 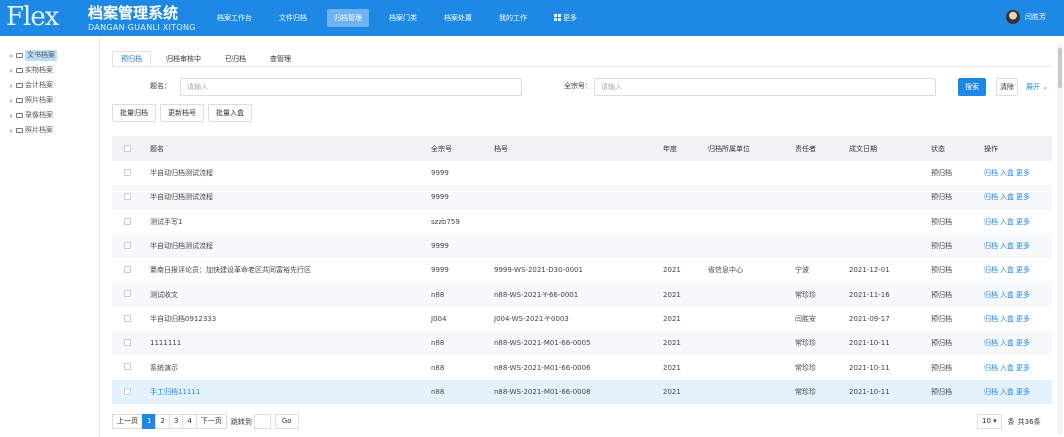 I want to click on expand-filters-link: 展开 ⌄, so click(x=1037, y=87).